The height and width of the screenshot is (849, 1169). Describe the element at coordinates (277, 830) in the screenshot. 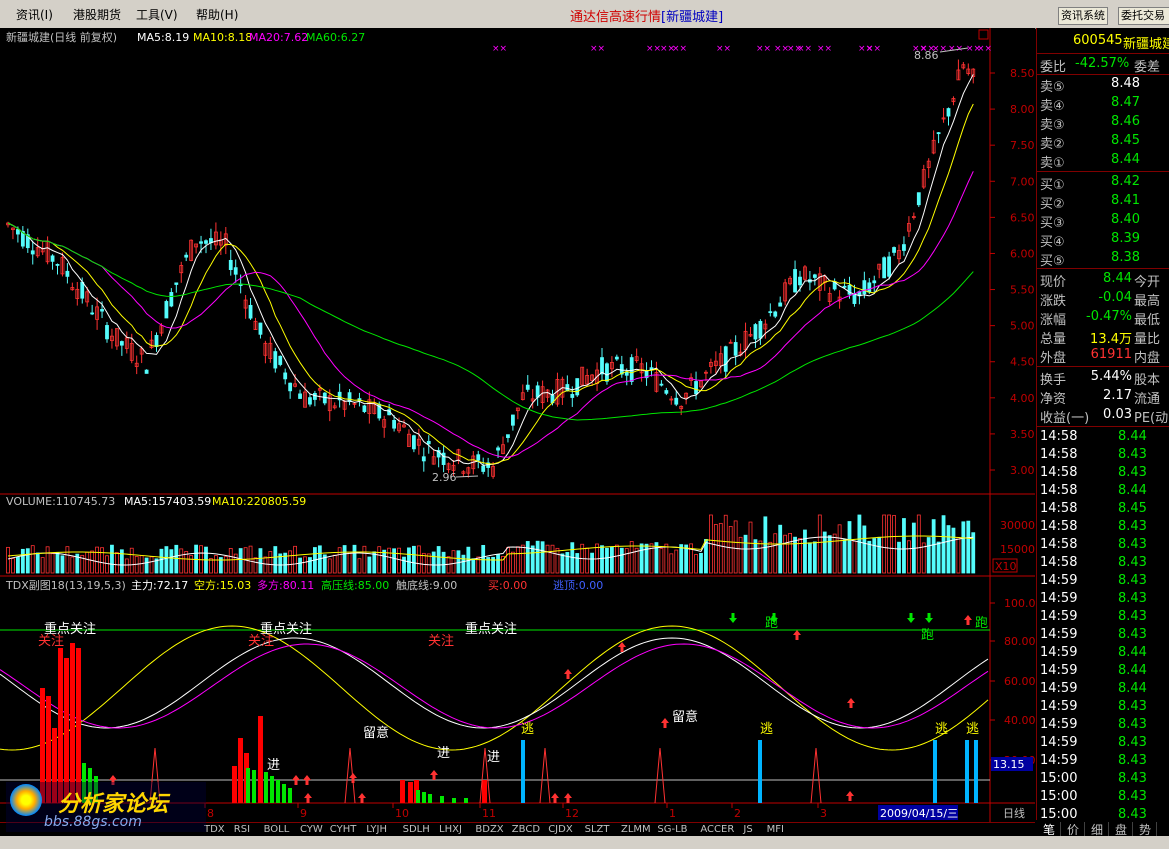

I see `indicator-tab: BOLL` at that location.